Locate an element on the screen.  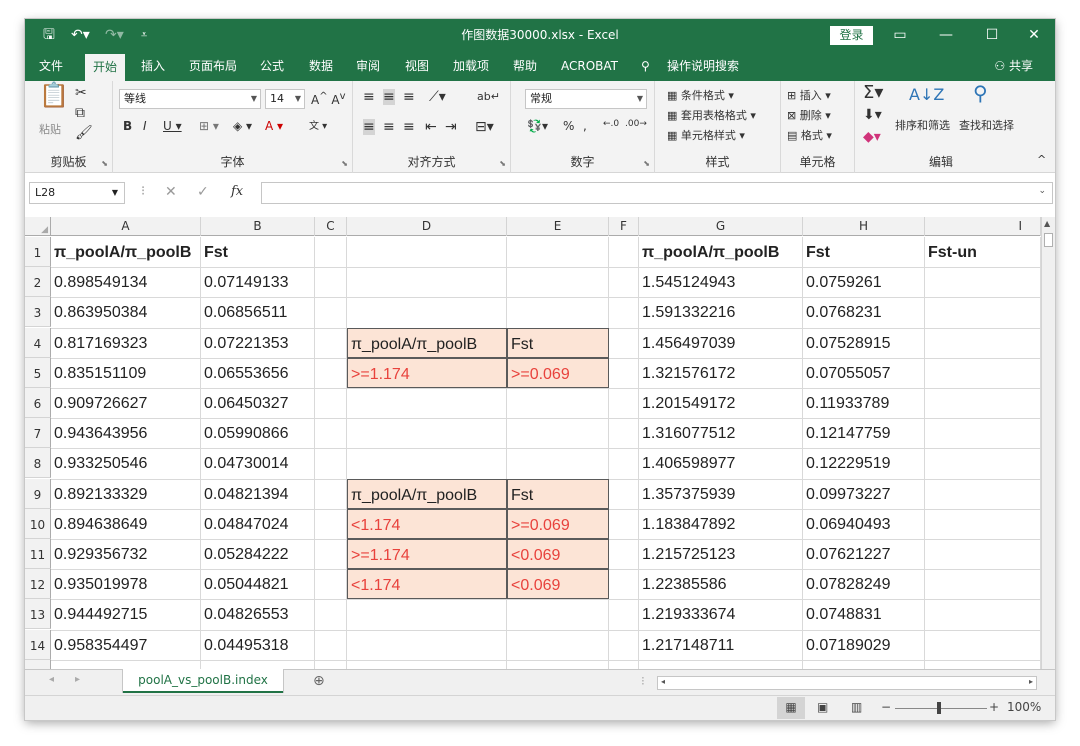
conditional-formatting-button: ▦ 条件格式 ▾ is located at coordinates (700, 95).